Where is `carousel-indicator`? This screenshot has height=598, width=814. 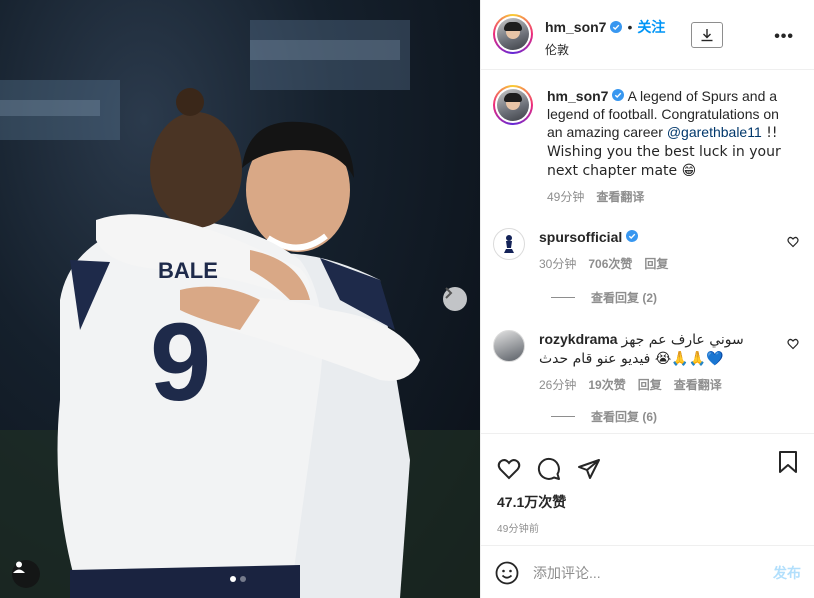 carousel-indicator is located at coordinates (238, 579).